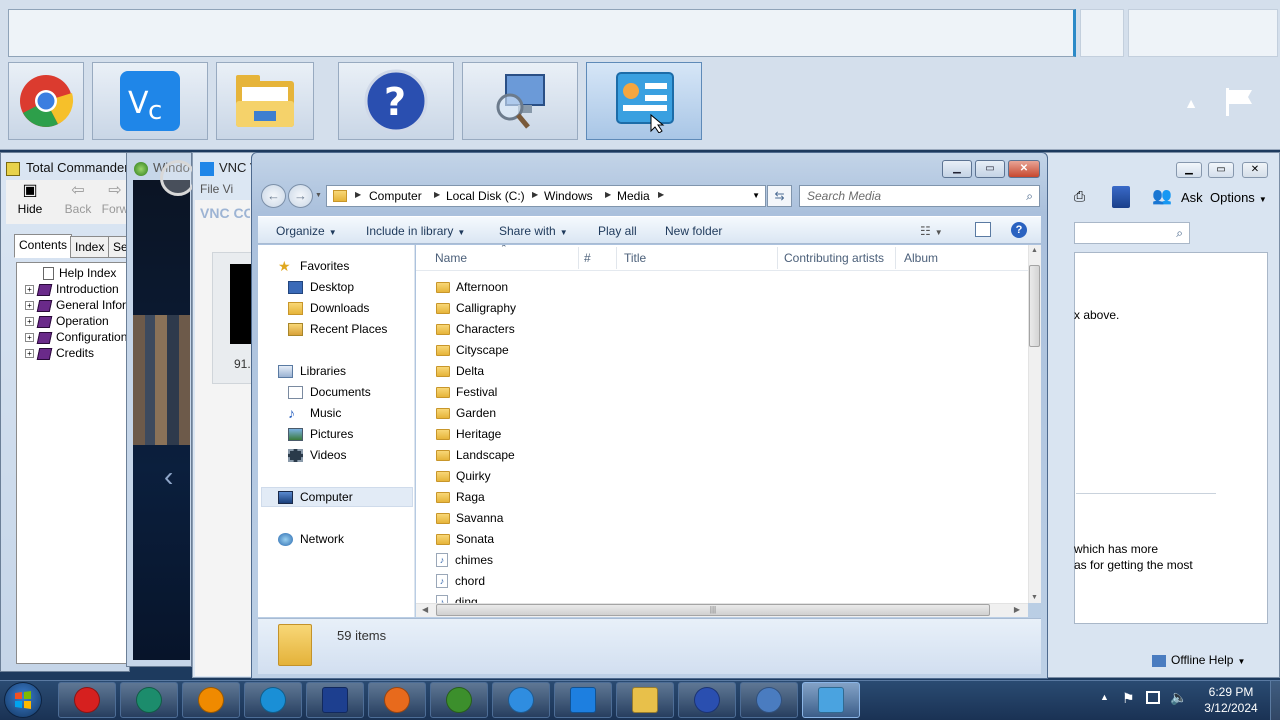 This screenshot has width=1280, height=720. I want to click on tree-item-configuration: + Configuration, so click(76, 338).